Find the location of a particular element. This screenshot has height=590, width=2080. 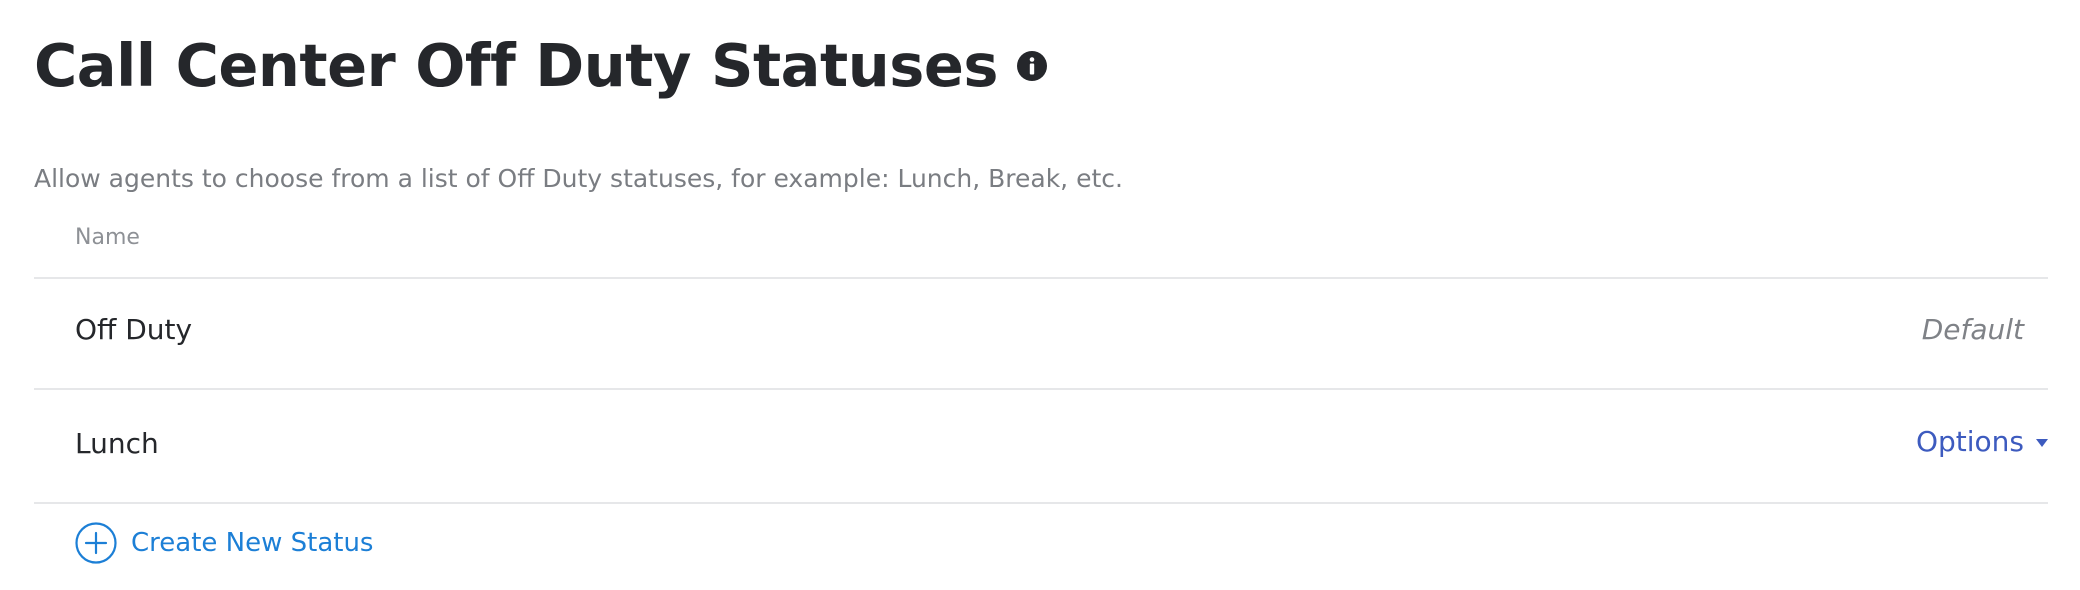

create-new-status-button: Create New Status is located at coordinates (224, 543).